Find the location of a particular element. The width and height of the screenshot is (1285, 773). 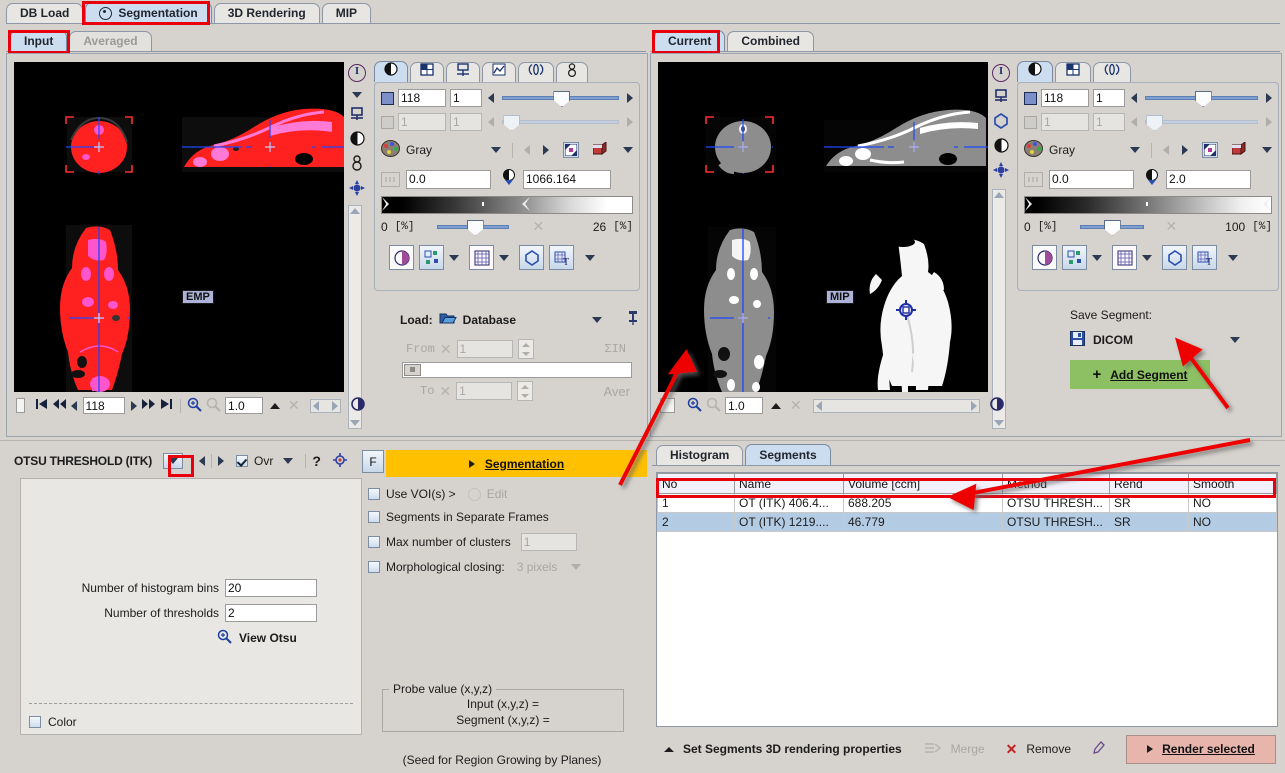

save-icon is located at coordinates (1077, 340).